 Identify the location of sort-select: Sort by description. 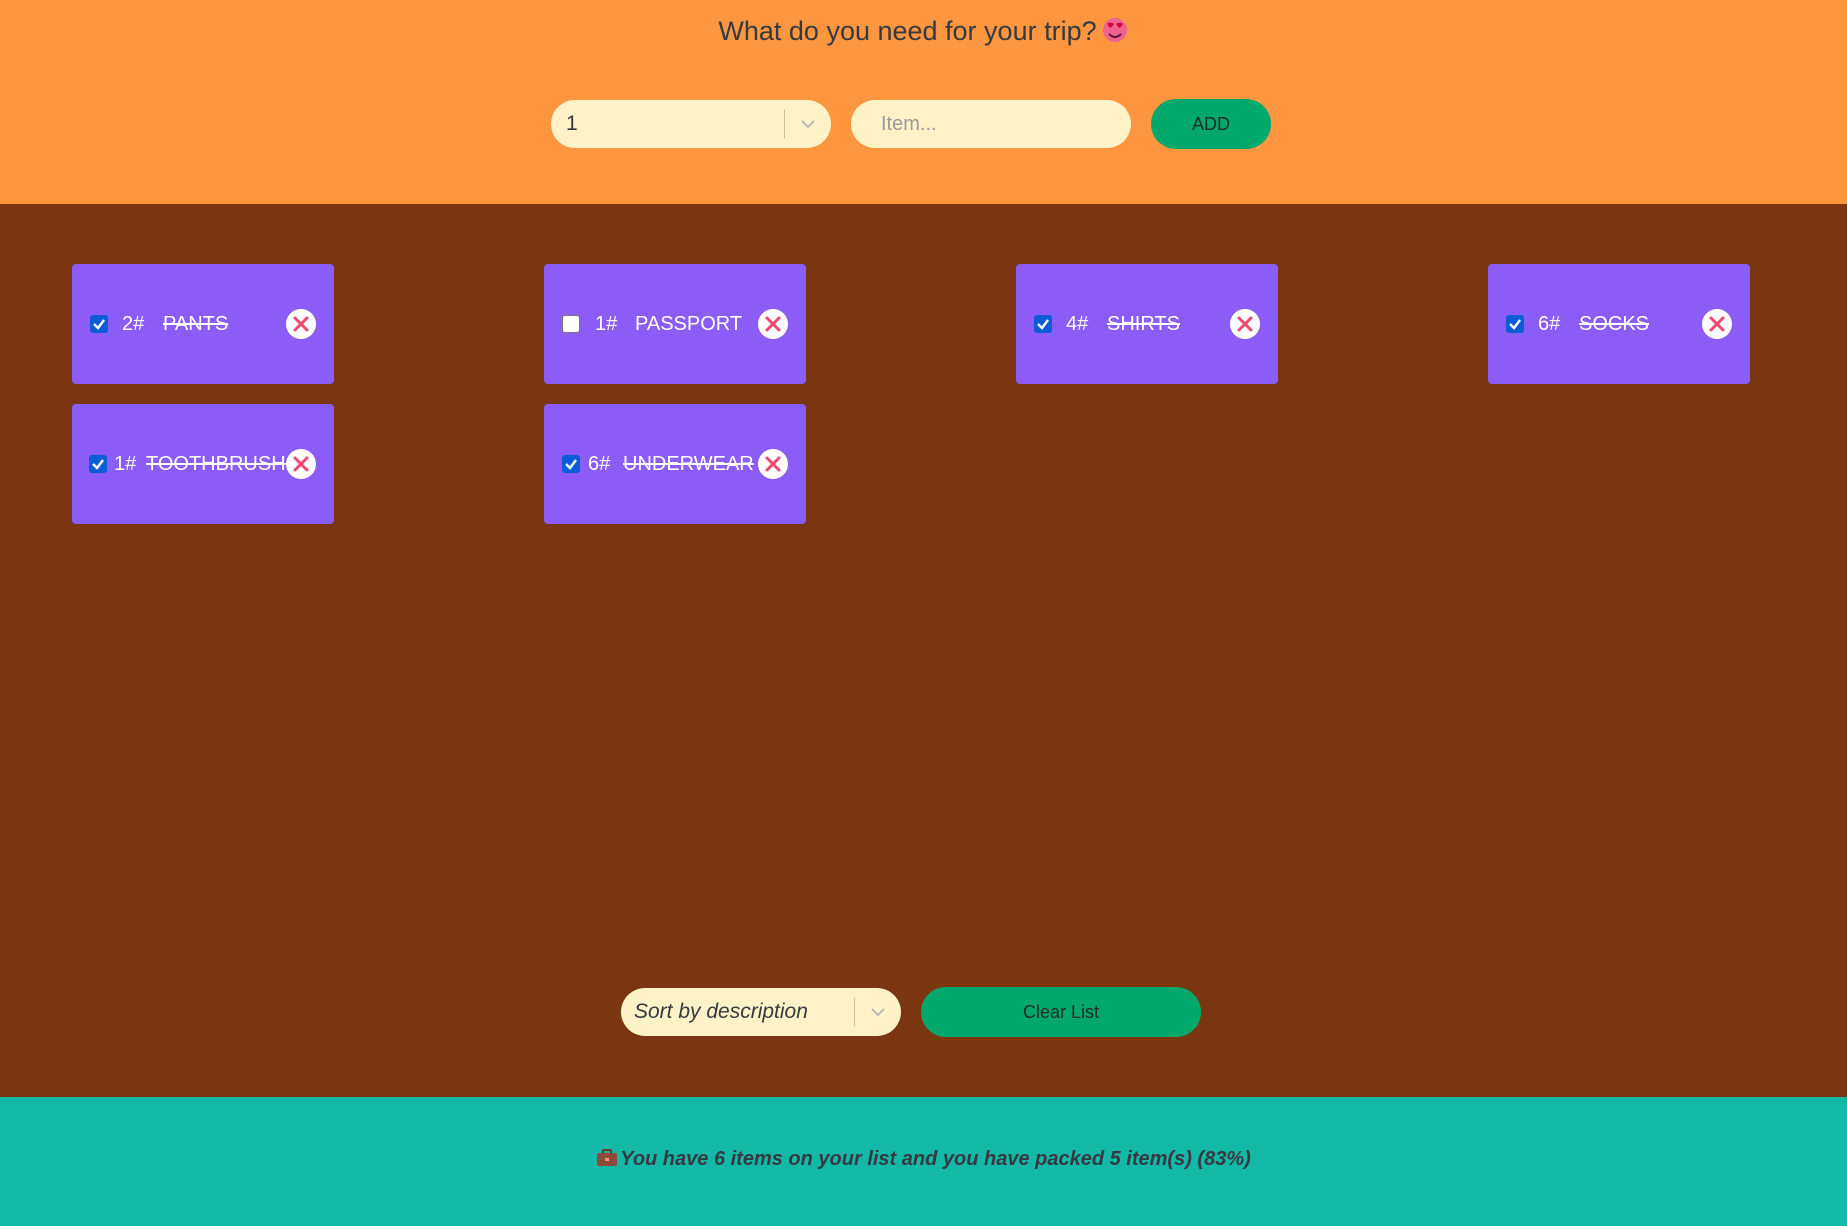
(761, 1012).